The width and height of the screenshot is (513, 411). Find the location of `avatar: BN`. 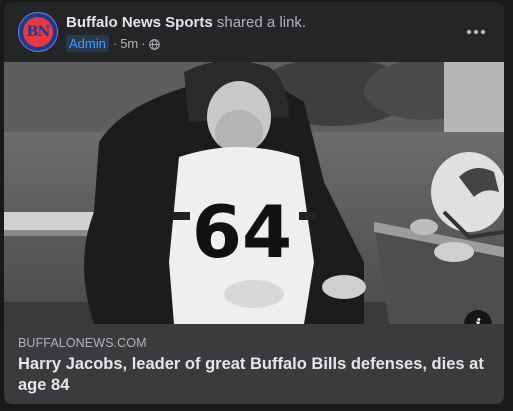

avatar: BN is located at coordinates (38, 32).